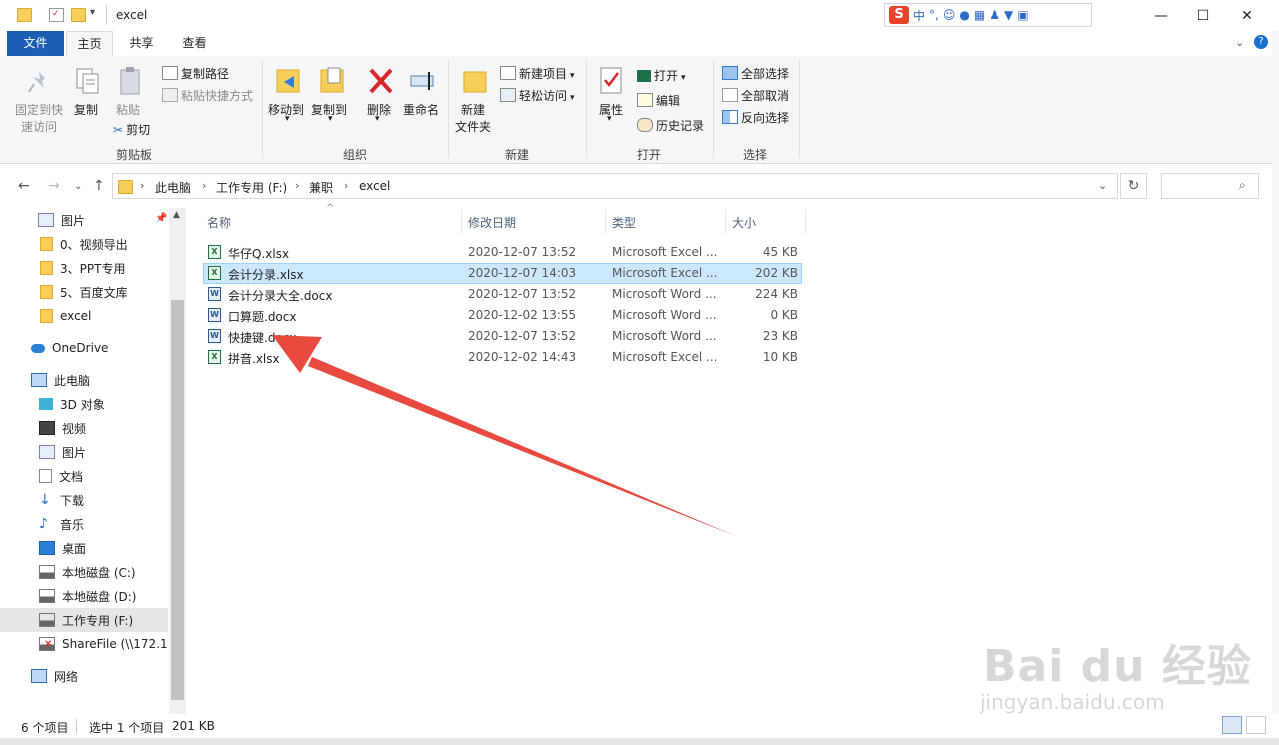  Describe the element at coordinates (755, 95) in the screenshot. I see `select-none-button: 全部取消` at that location.